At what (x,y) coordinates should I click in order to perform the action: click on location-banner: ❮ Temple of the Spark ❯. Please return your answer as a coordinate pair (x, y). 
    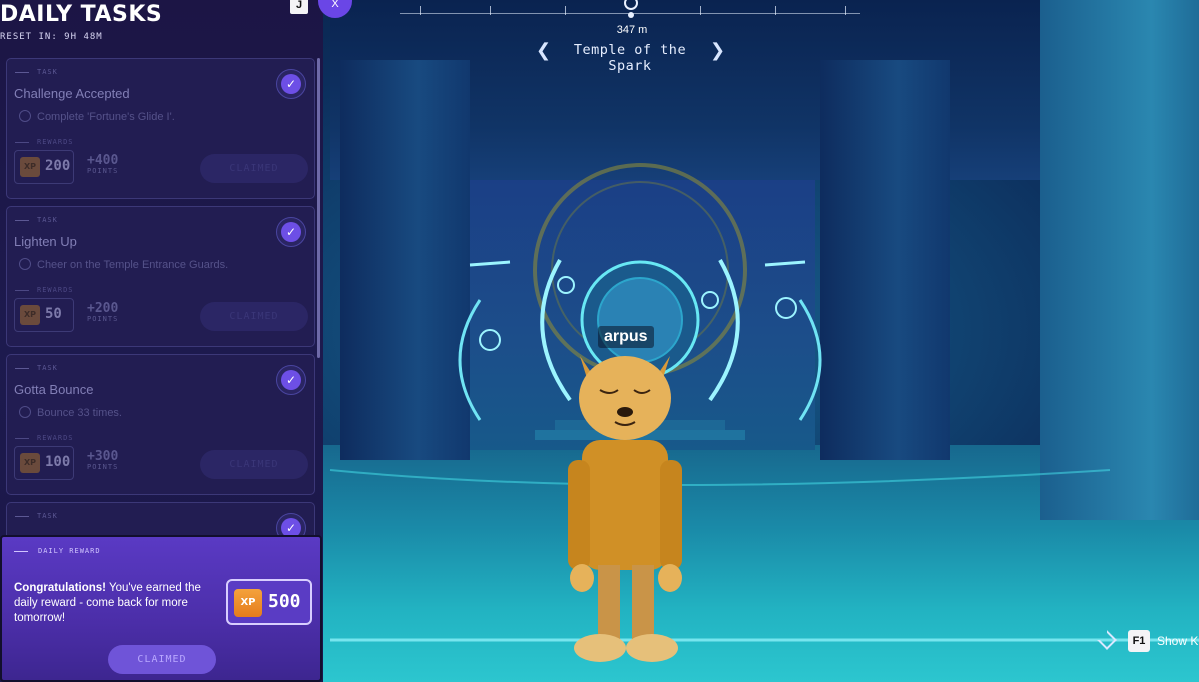
    Looking at the image, I should click on (631, 56).